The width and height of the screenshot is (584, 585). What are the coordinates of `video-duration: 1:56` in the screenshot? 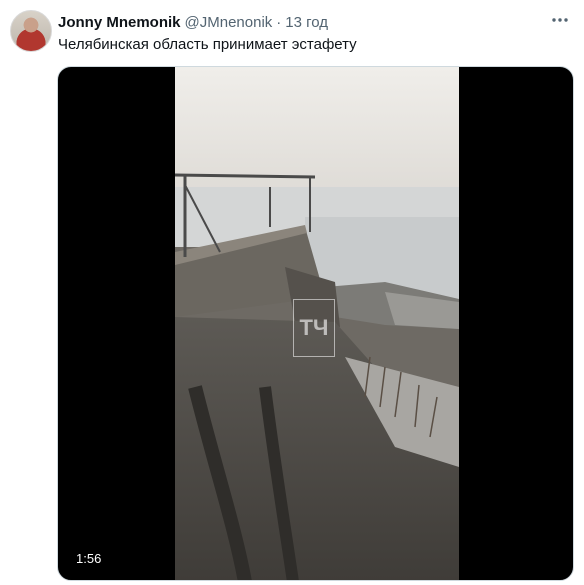 It's located at (89, 558).